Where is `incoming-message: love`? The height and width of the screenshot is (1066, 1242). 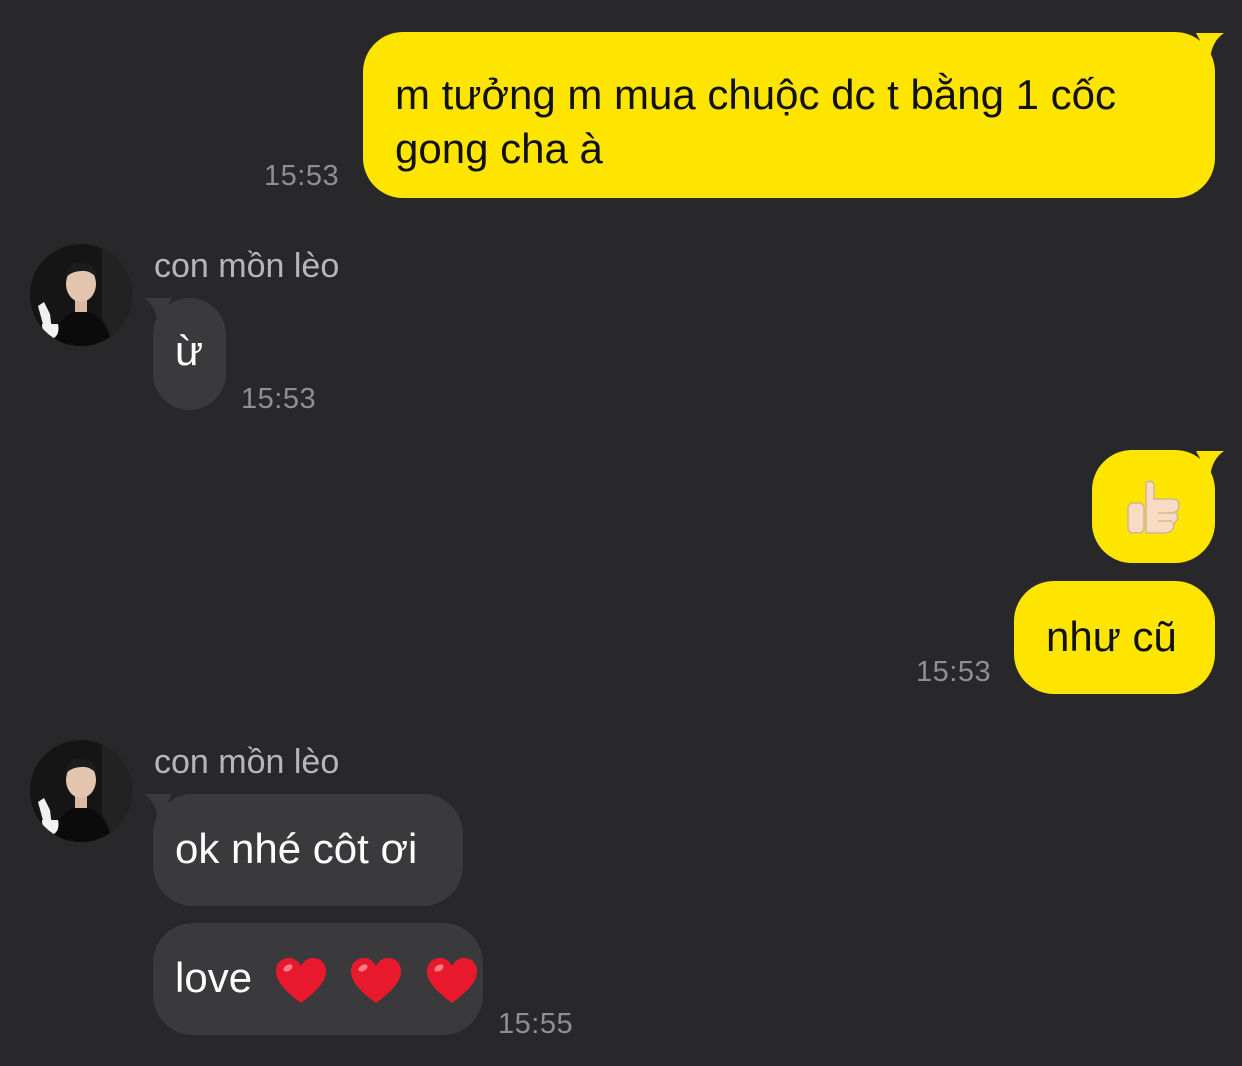 incoming-message: love is located at coordinates (318, 979).